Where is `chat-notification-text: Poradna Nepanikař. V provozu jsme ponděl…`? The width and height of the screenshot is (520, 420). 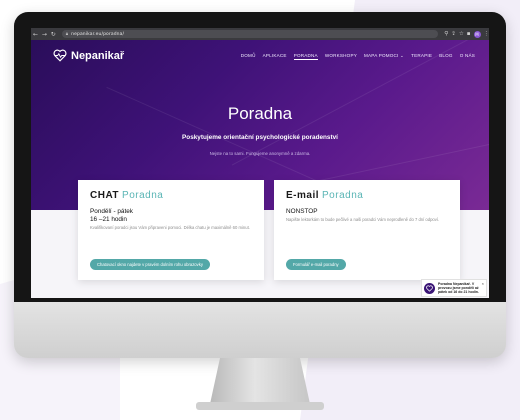
chat-notification-text: Poradna Nepanikař. V provozu jsme ponděl… is located at coordinates (458, 288).